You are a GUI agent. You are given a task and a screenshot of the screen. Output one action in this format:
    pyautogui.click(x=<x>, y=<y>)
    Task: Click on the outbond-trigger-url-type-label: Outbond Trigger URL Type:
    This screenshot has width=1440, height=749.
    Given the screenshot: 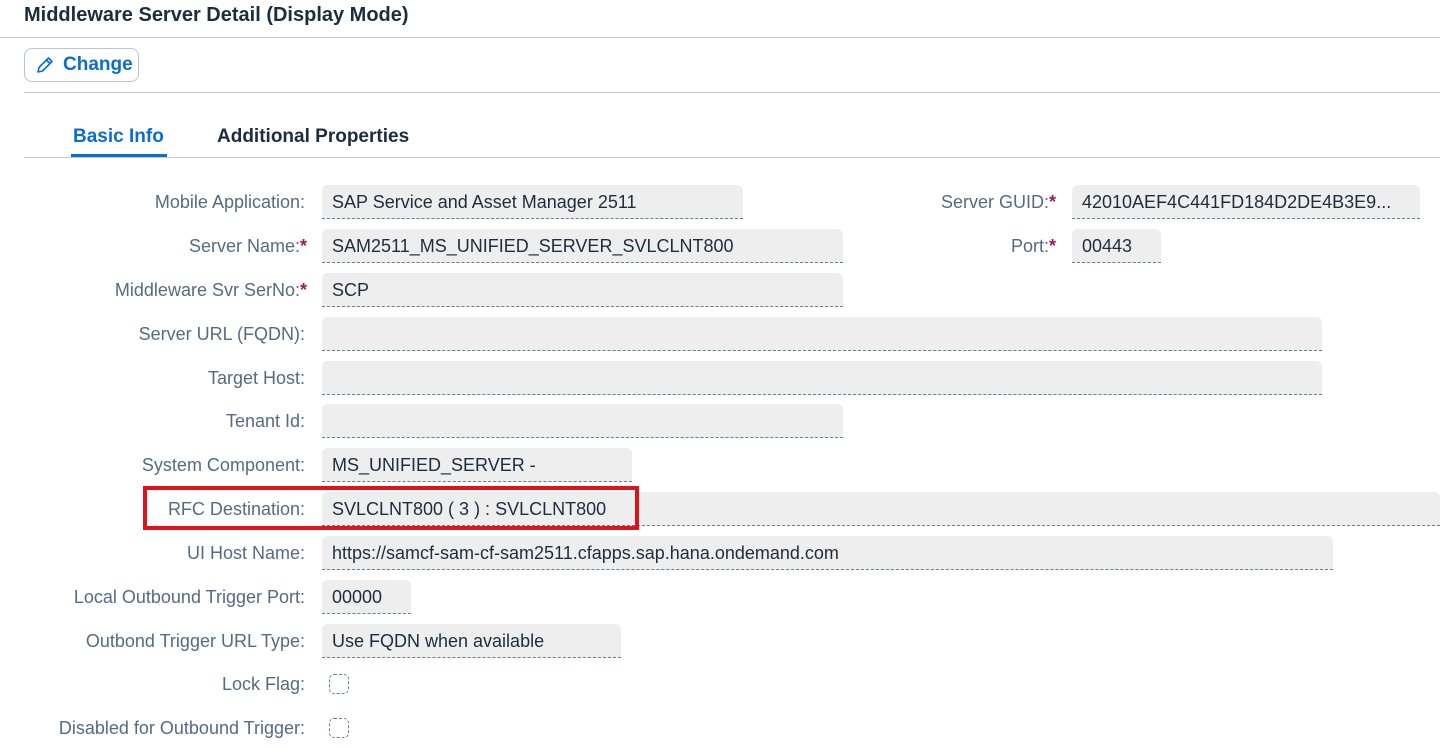 What is the action you would take?
    pyautogui.click(x=195, y=641)
    